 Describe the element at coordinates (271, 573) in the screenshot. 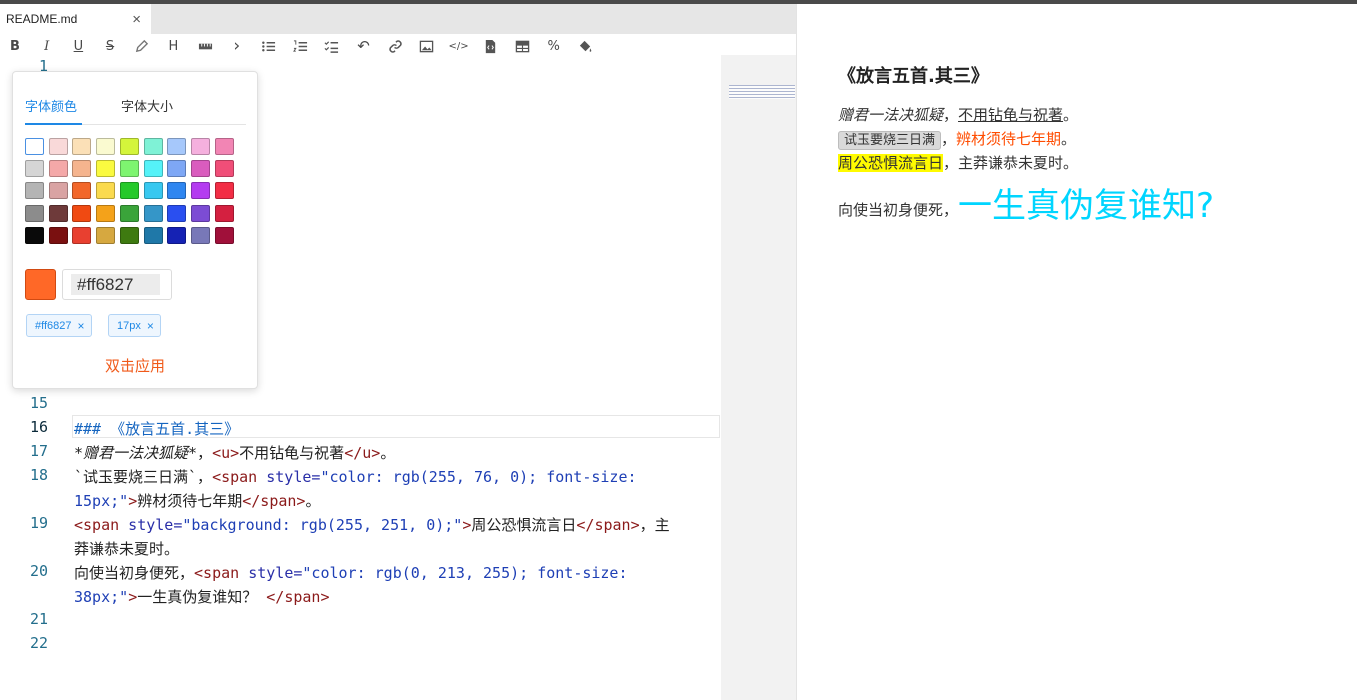

I see `html-attr: style=` at that location.